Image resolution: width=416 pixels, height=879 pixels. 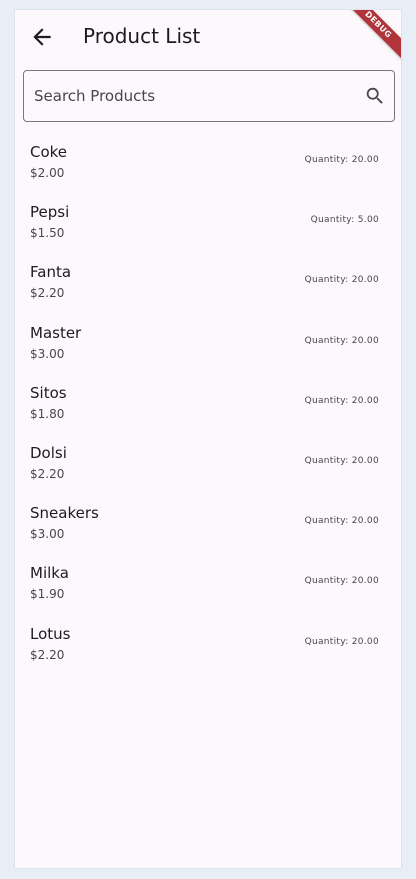 I want to click on product-name: Lotus, so click(x=50, y=633).